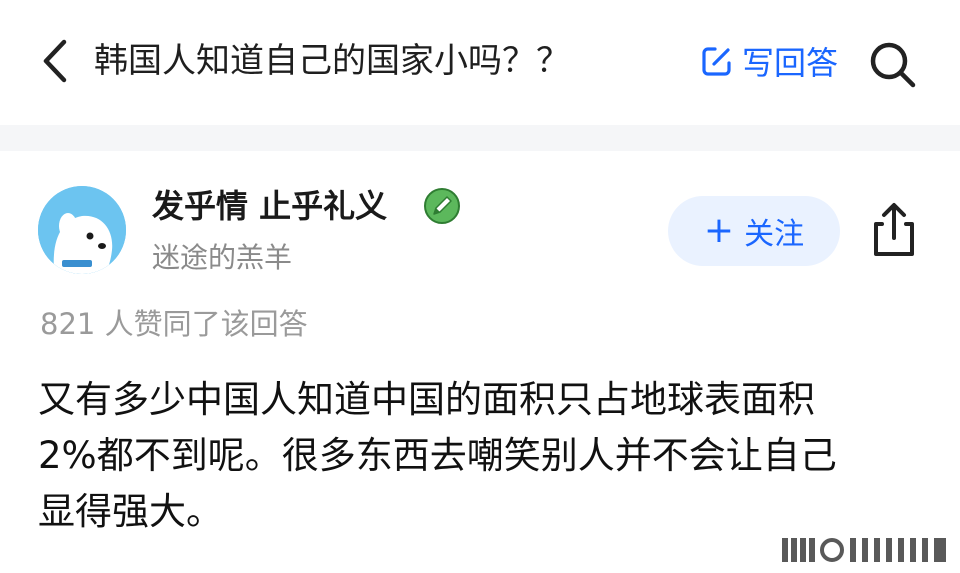 This screenshot has width=960, height=573. I want to click on edit-square-icon, so click(716, 61).